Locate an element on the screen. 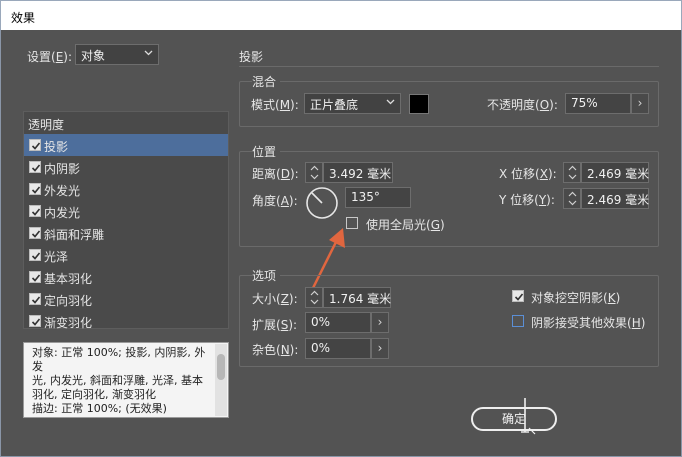  y-offset-stepper is located at coordinates (572, 198).